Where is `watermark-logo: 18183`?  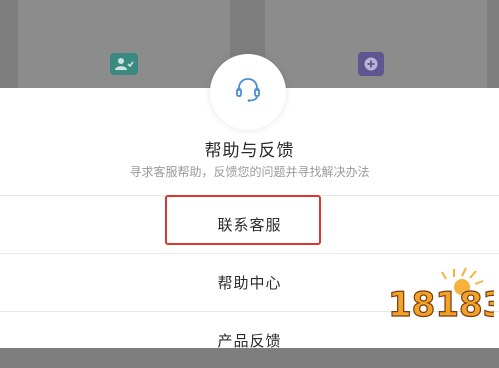 watermark-logo: 18183 is located at coordinates (439, 295).